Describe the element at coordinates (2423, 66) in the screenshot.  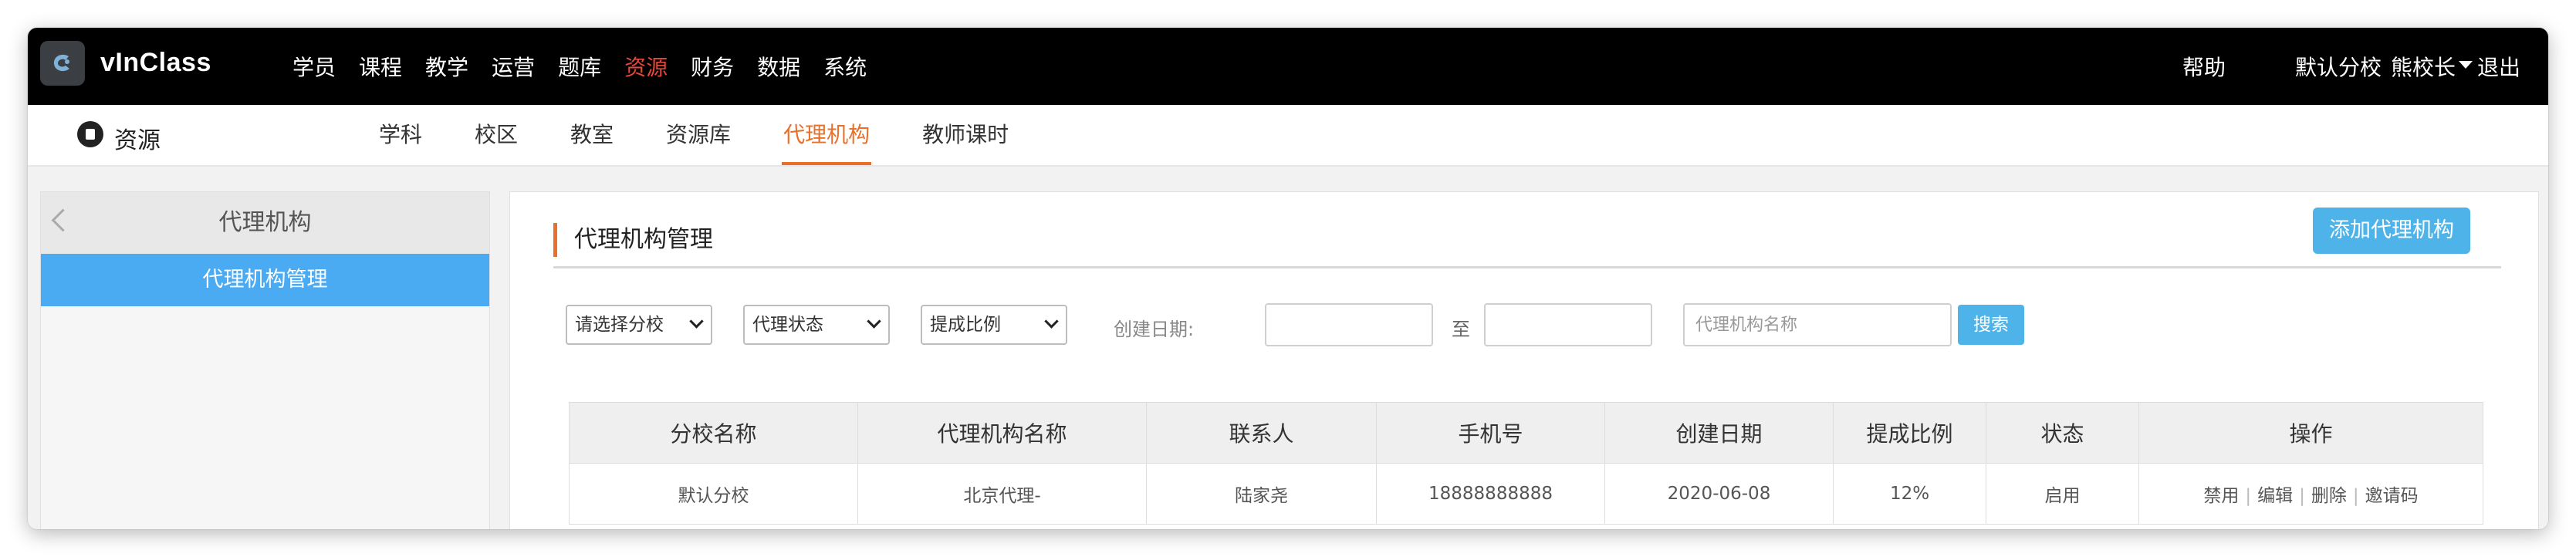
I see `user-menu: 熊校长` at that location.